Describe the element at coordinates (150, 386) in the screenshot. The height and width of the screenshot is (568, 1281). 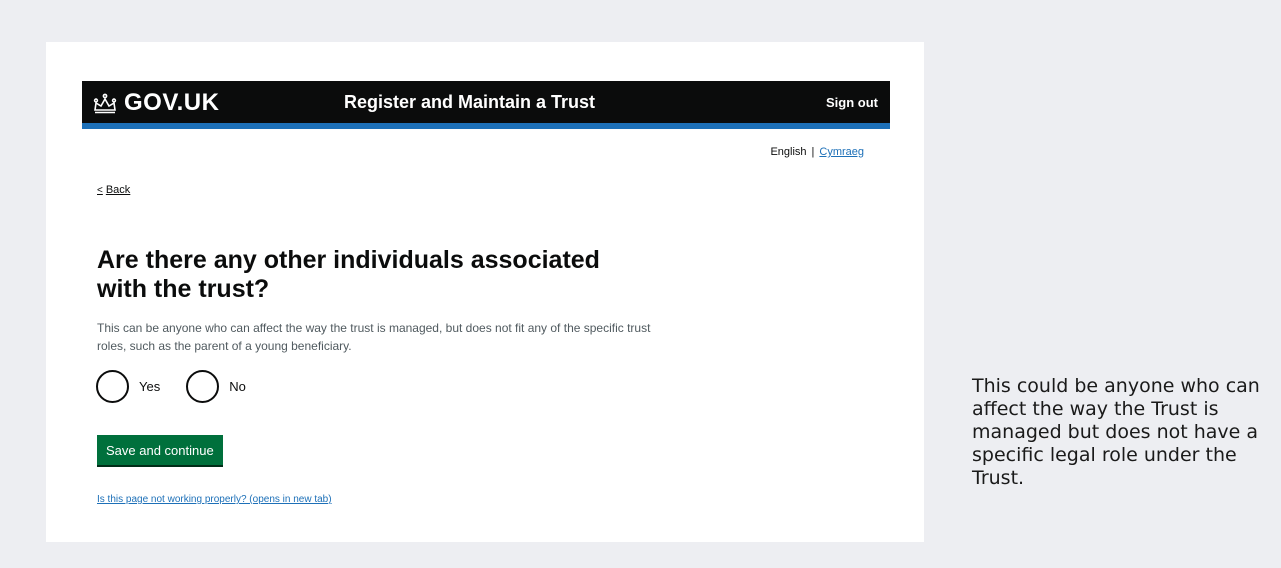
I see `radio-yes-label: Yes` at that location.